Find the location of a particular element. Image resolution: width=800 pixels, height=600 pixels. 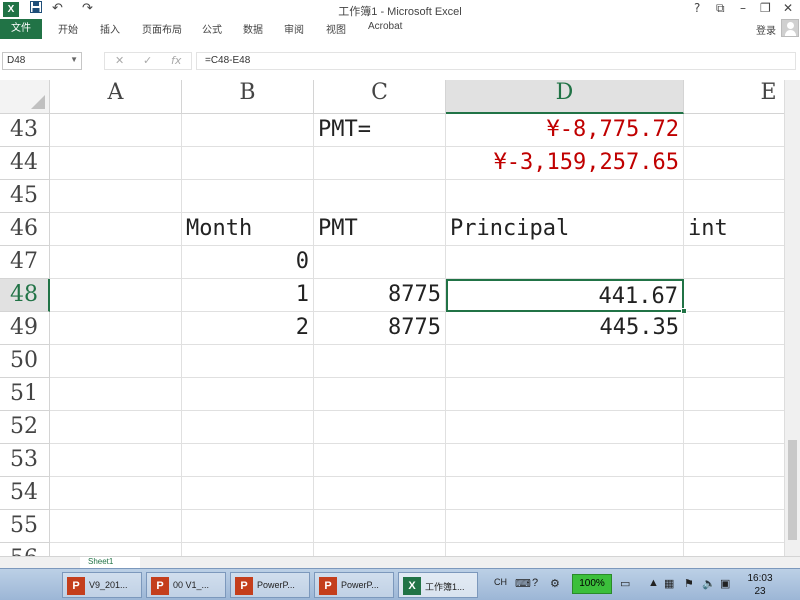

cell-c51 is located at coordinates (380, 394).